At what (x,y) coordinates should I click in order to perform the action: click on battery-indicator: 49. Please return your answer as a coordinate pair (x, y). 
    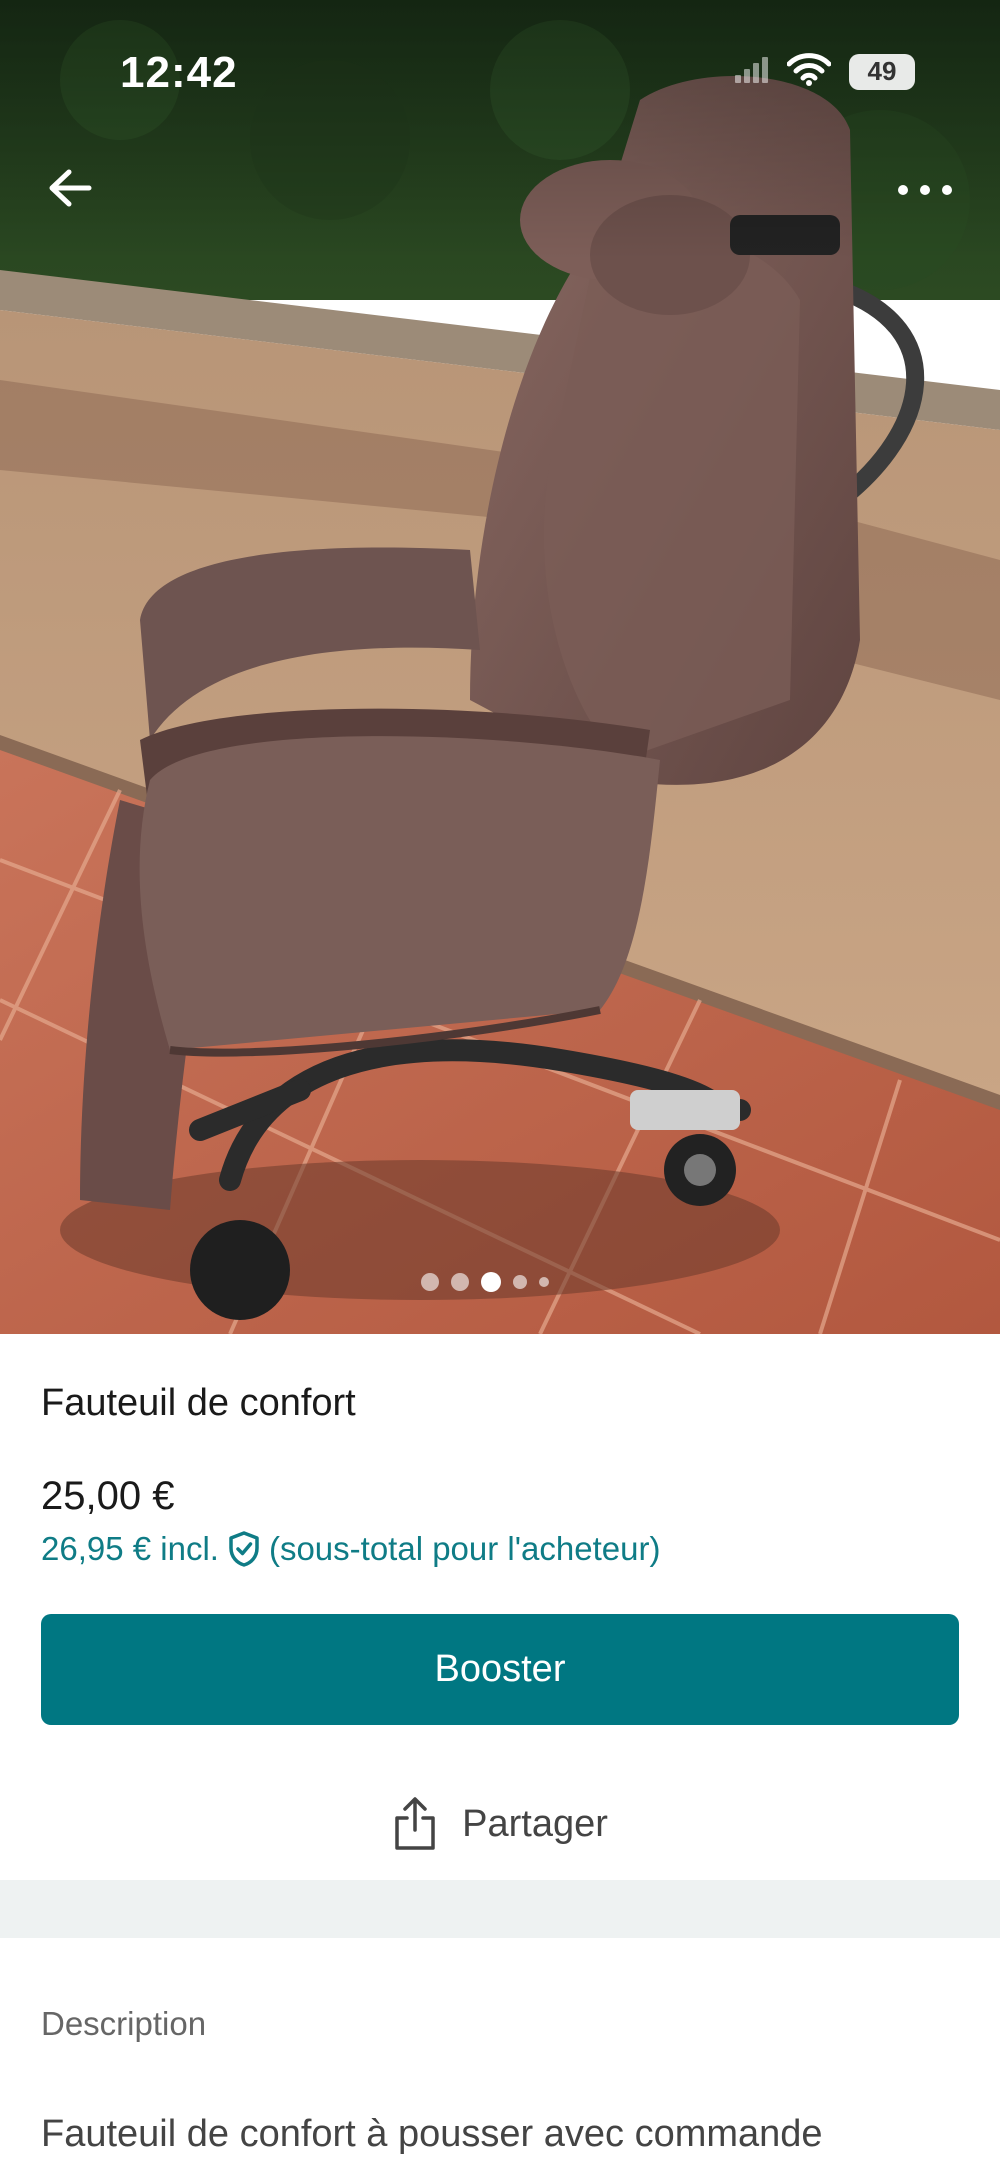
    Looking at the image, I should click on (882, 71).